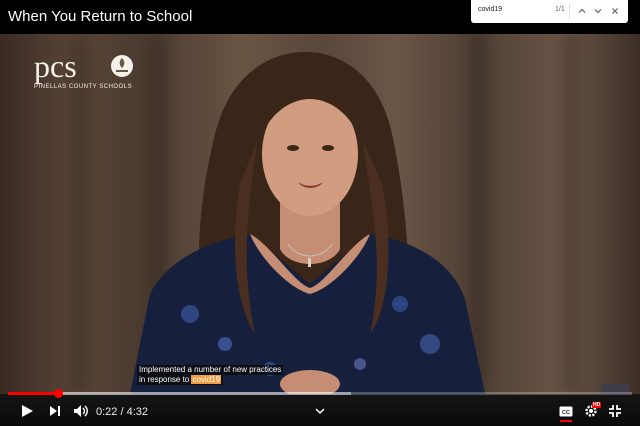  I want to click on player-controls: 0:22 / 4:32 CC HD, so click(320, 407).